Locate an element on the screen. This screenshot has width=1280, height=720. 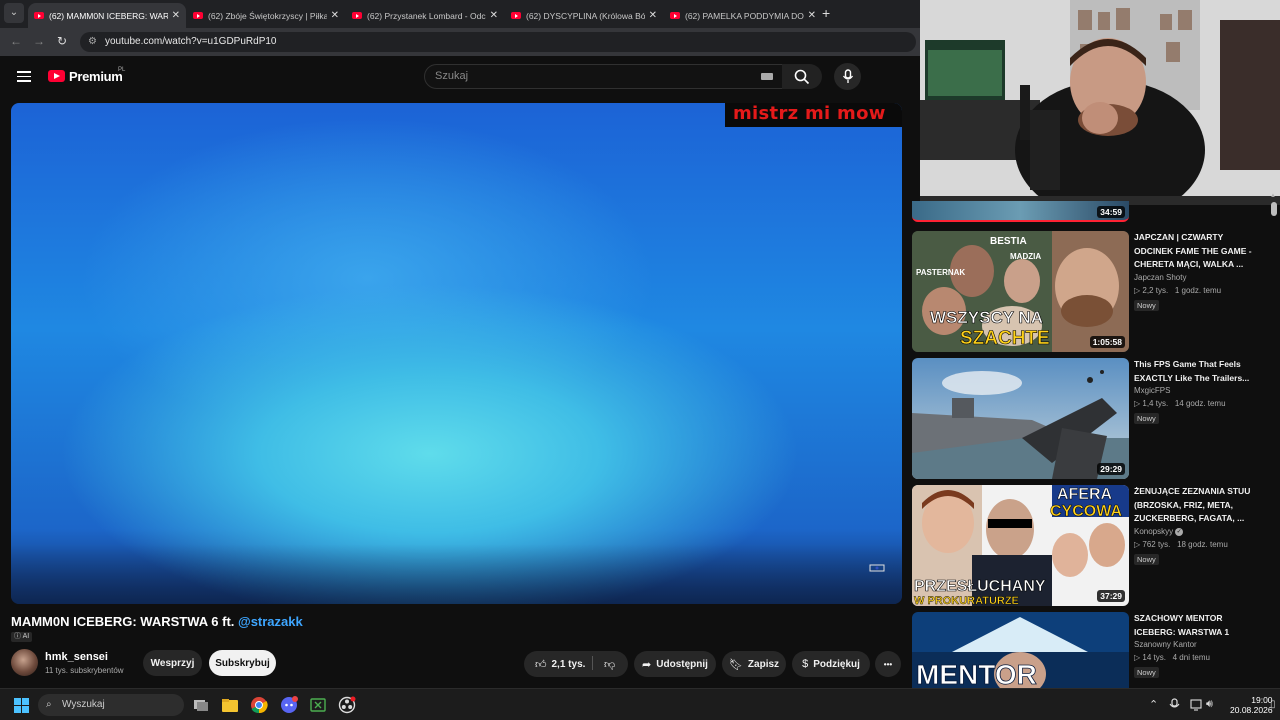
view-count: 1,4 tys. is located at coordinates (1155, 403).